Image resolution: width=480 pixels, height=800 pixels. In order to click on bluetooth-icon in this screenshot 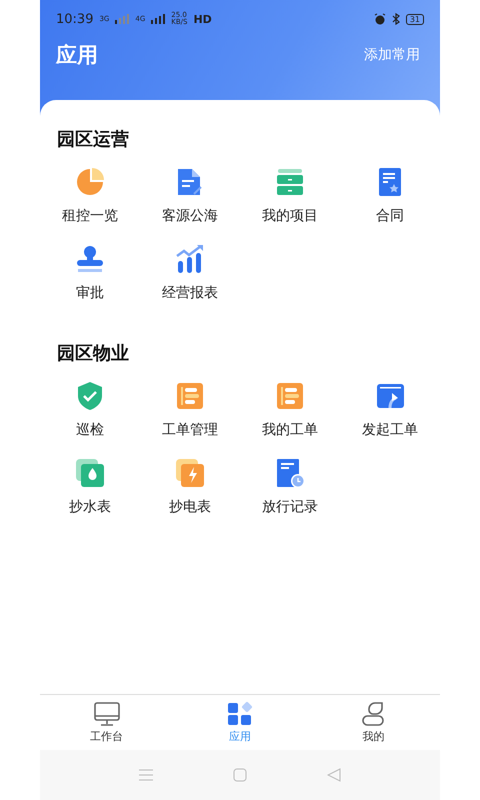, I will do `click(396, 19)`.